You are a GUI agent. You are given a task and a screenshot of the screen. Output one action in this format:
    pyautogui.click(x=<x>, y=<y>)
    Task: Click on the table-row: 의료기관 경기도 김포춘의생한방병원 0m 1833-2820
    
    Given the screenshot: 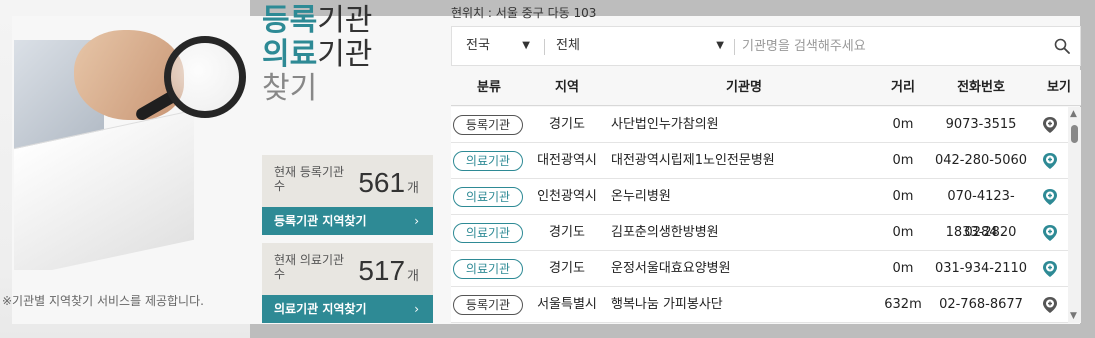 What is the action you would take?
    pyautogui.click(x=759, y=233)
    